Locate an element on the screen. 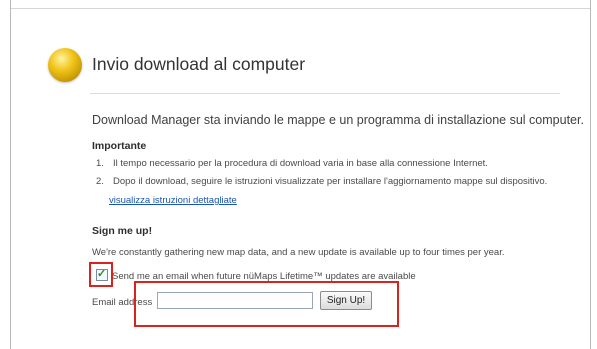 This screenshot has height=349, width=597. email-signup-highlight-box is located at coordinates (266, 304).